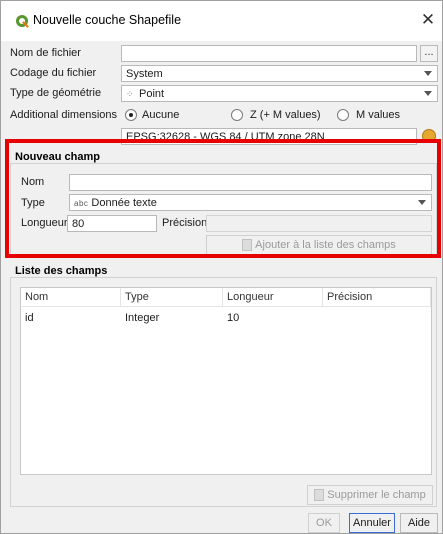 This screenshot has height=534, width=443. Describe the element at coordinates (250, 182) in the screenshot. I see `new-field-name-input` at that location.